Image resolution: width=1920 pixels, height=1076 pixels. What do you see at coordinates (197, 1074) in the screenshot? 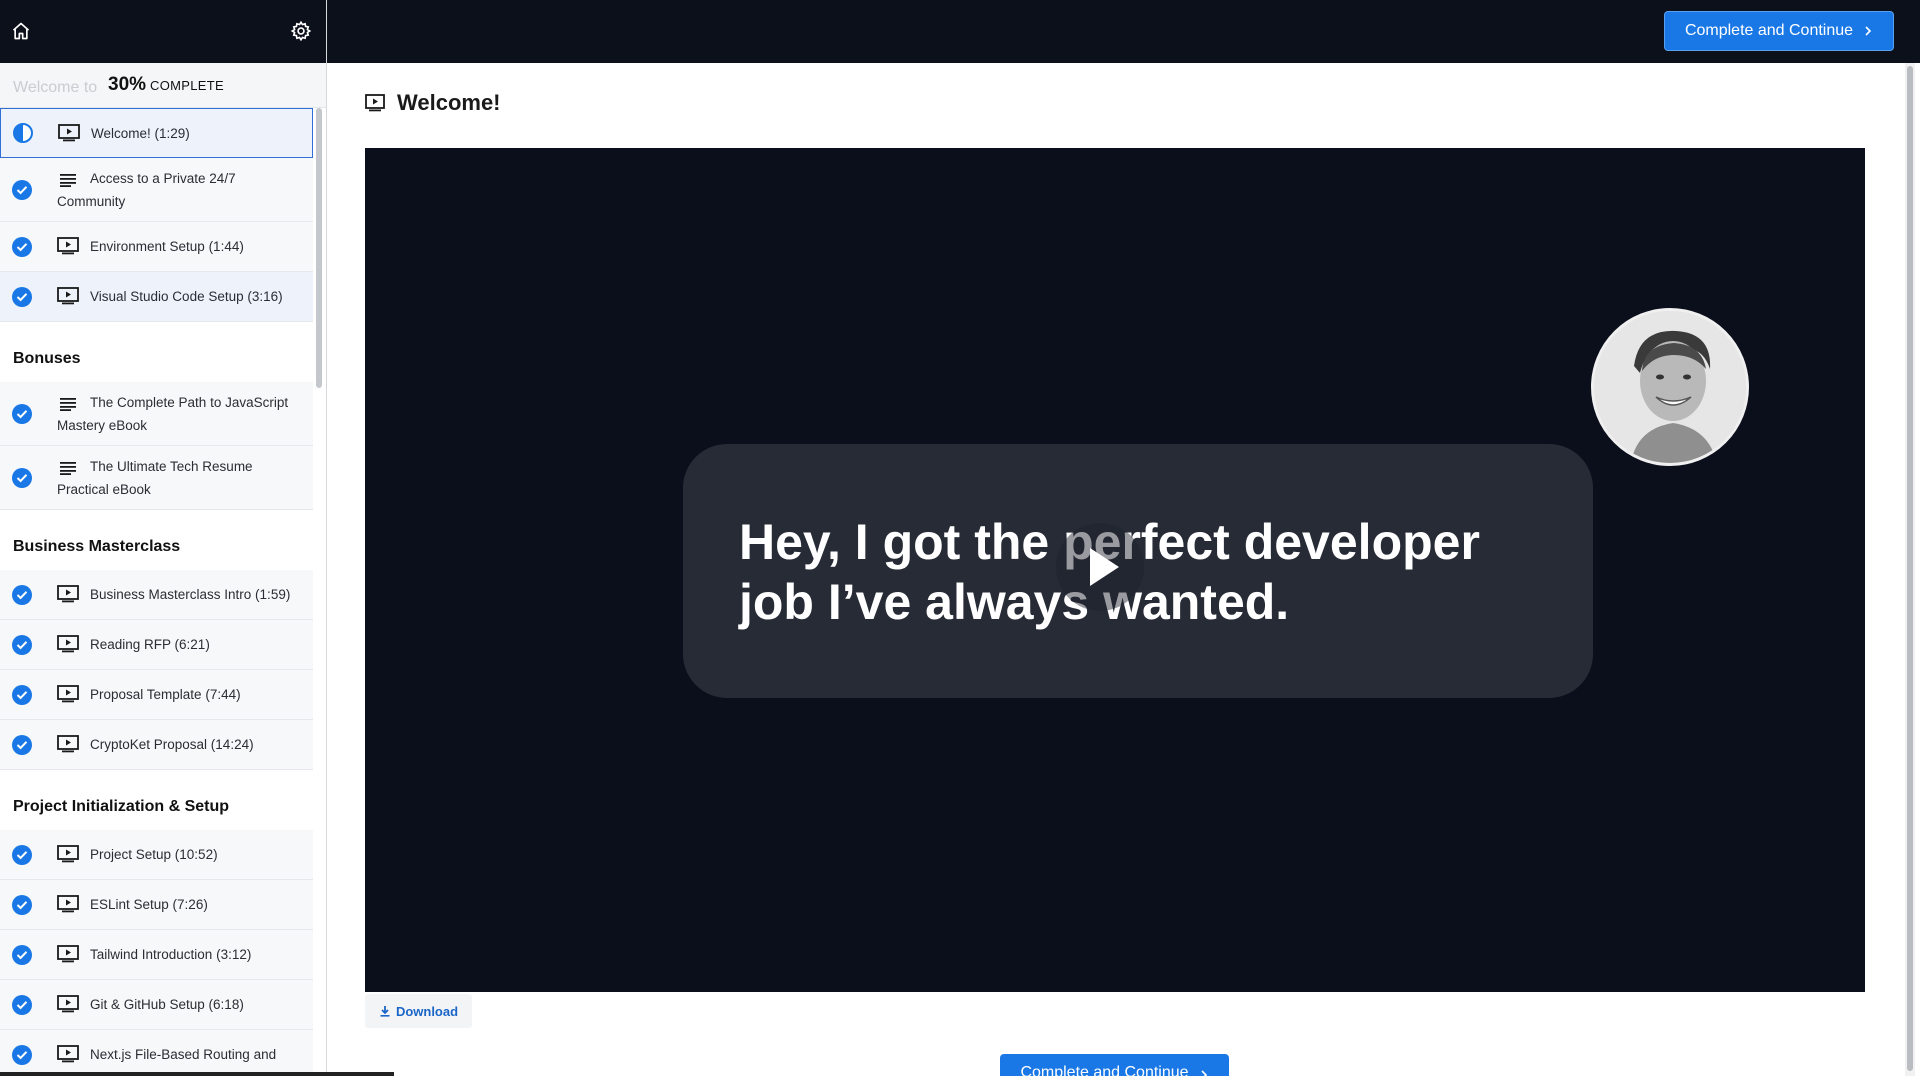
I see `page-load-progress` at bounding box center [197, 1074].